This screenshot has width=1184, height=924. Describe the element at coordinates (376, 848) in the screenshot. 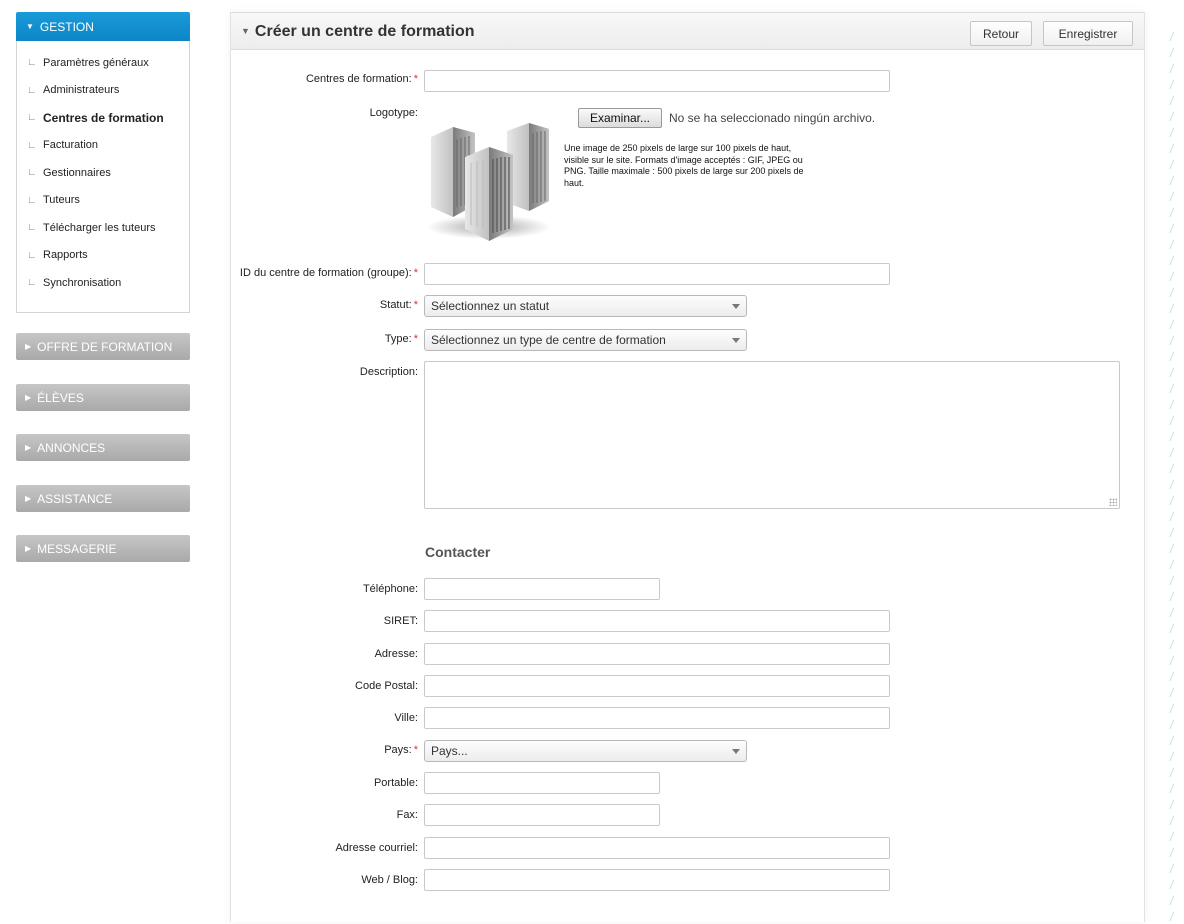

I see `courriel-label: Adresse courriel:` at that location.